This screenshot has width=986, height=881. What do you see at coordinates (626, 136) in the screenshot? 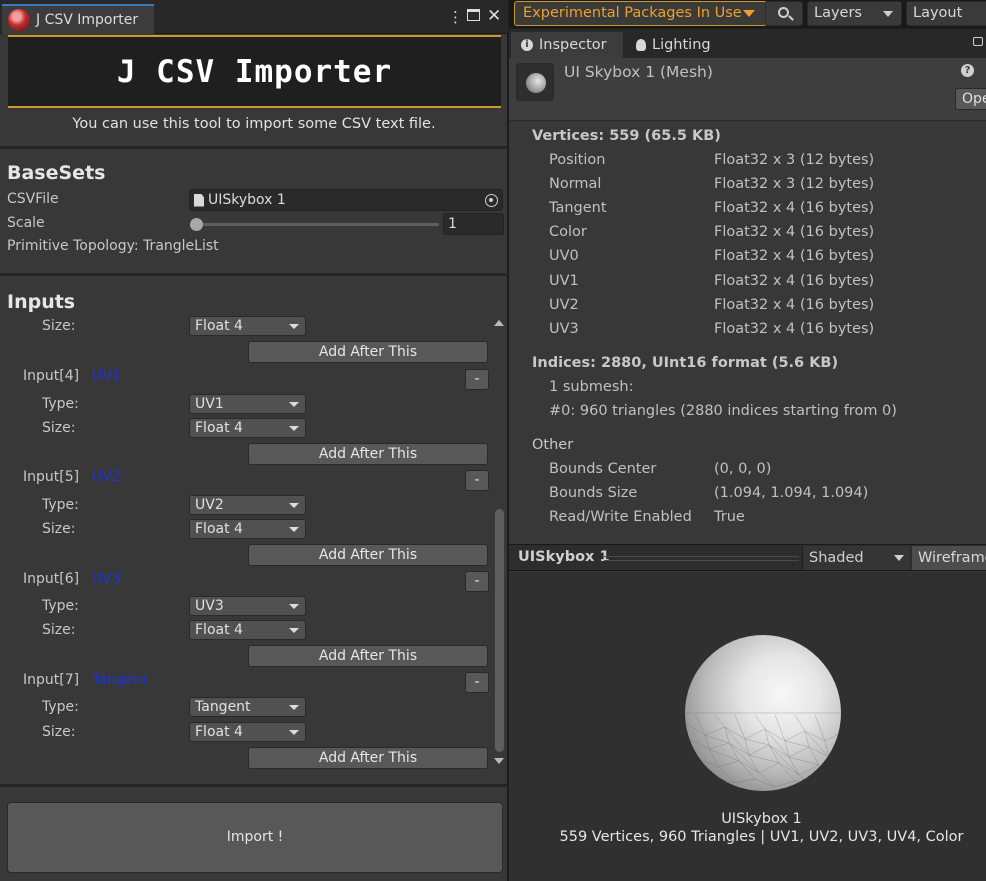
I see `vertices-header: Vertices: 559 (65.5 KB)` at bounding box center [626, 136].